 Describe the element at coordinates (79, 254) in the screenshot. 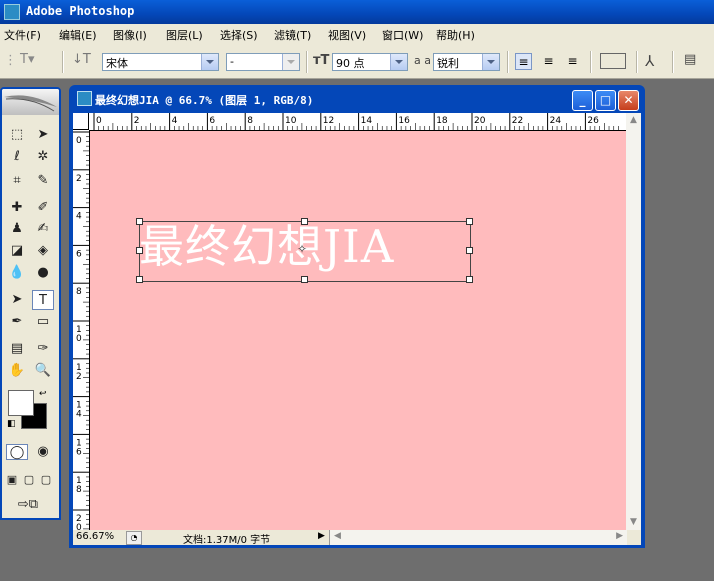

I see `ruler-tick-label: 6` at that location.